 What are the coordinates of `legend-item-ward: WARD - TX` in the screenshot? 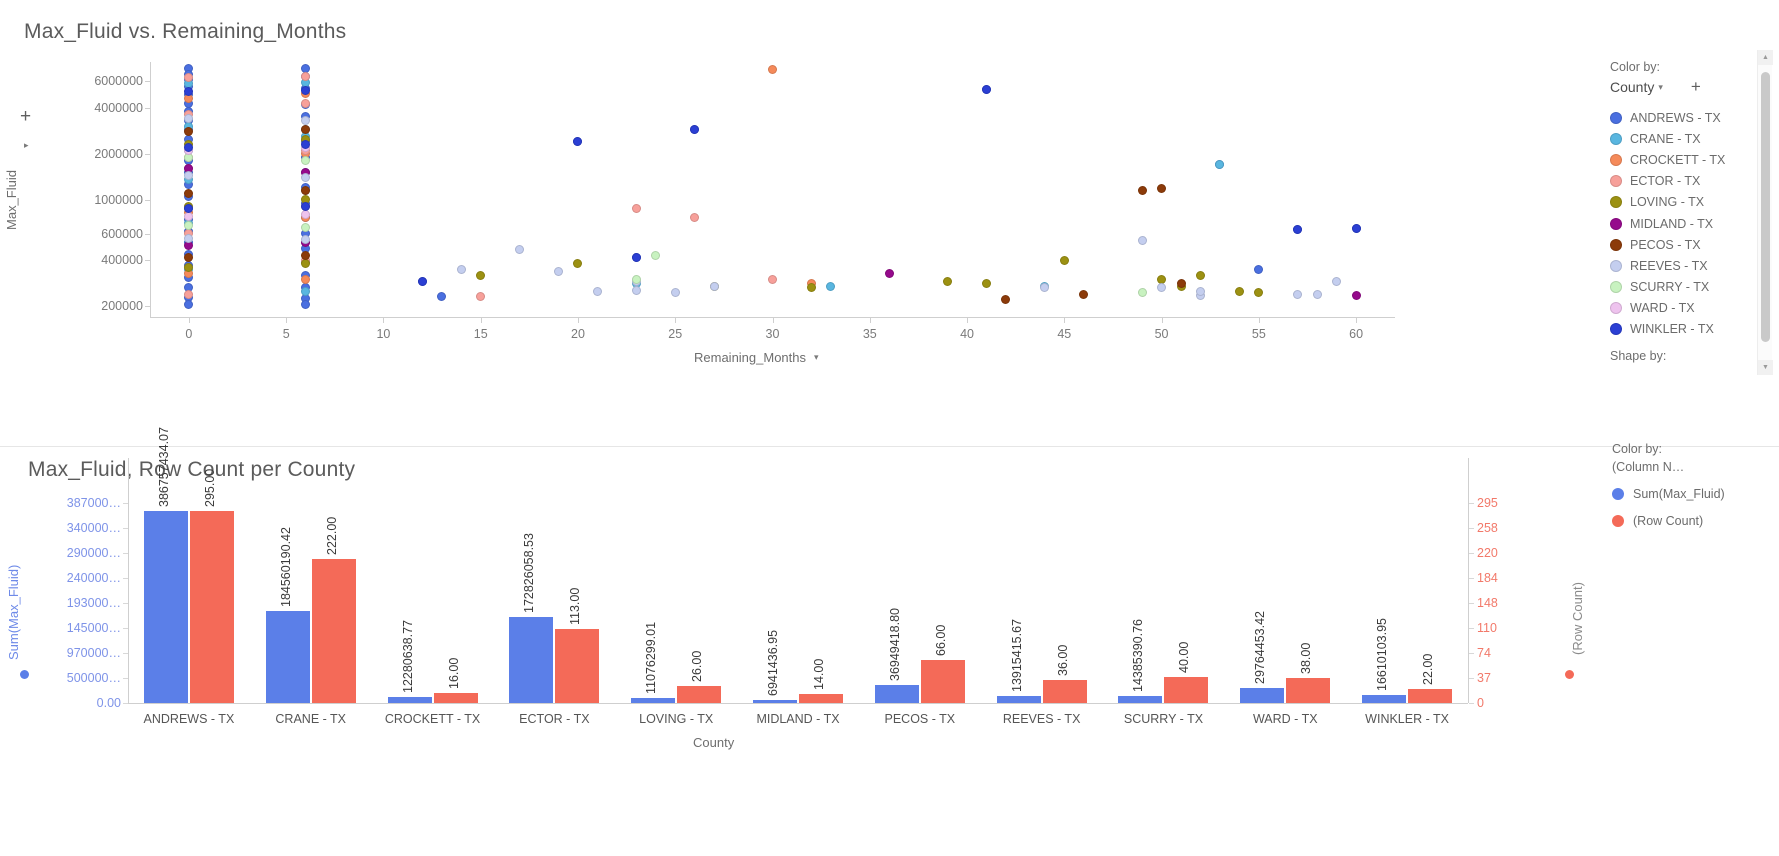 It's located at (1685, 308).